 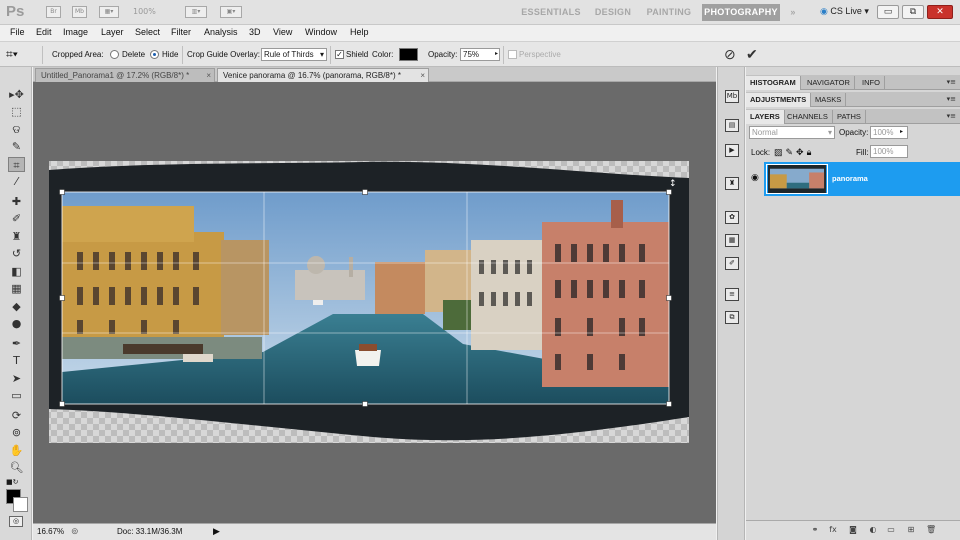 What do you see at coordinates (154, 54) in the screenshot?
I see `cropped-area-hide-radio` at bounding box center [154, 54].